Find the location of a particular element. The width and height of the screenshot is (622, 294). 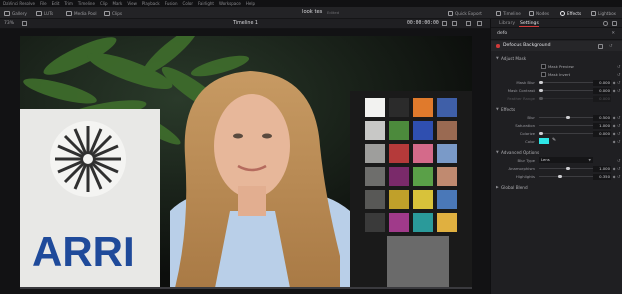

menu-color: Color is located at coordinates (188, 3).